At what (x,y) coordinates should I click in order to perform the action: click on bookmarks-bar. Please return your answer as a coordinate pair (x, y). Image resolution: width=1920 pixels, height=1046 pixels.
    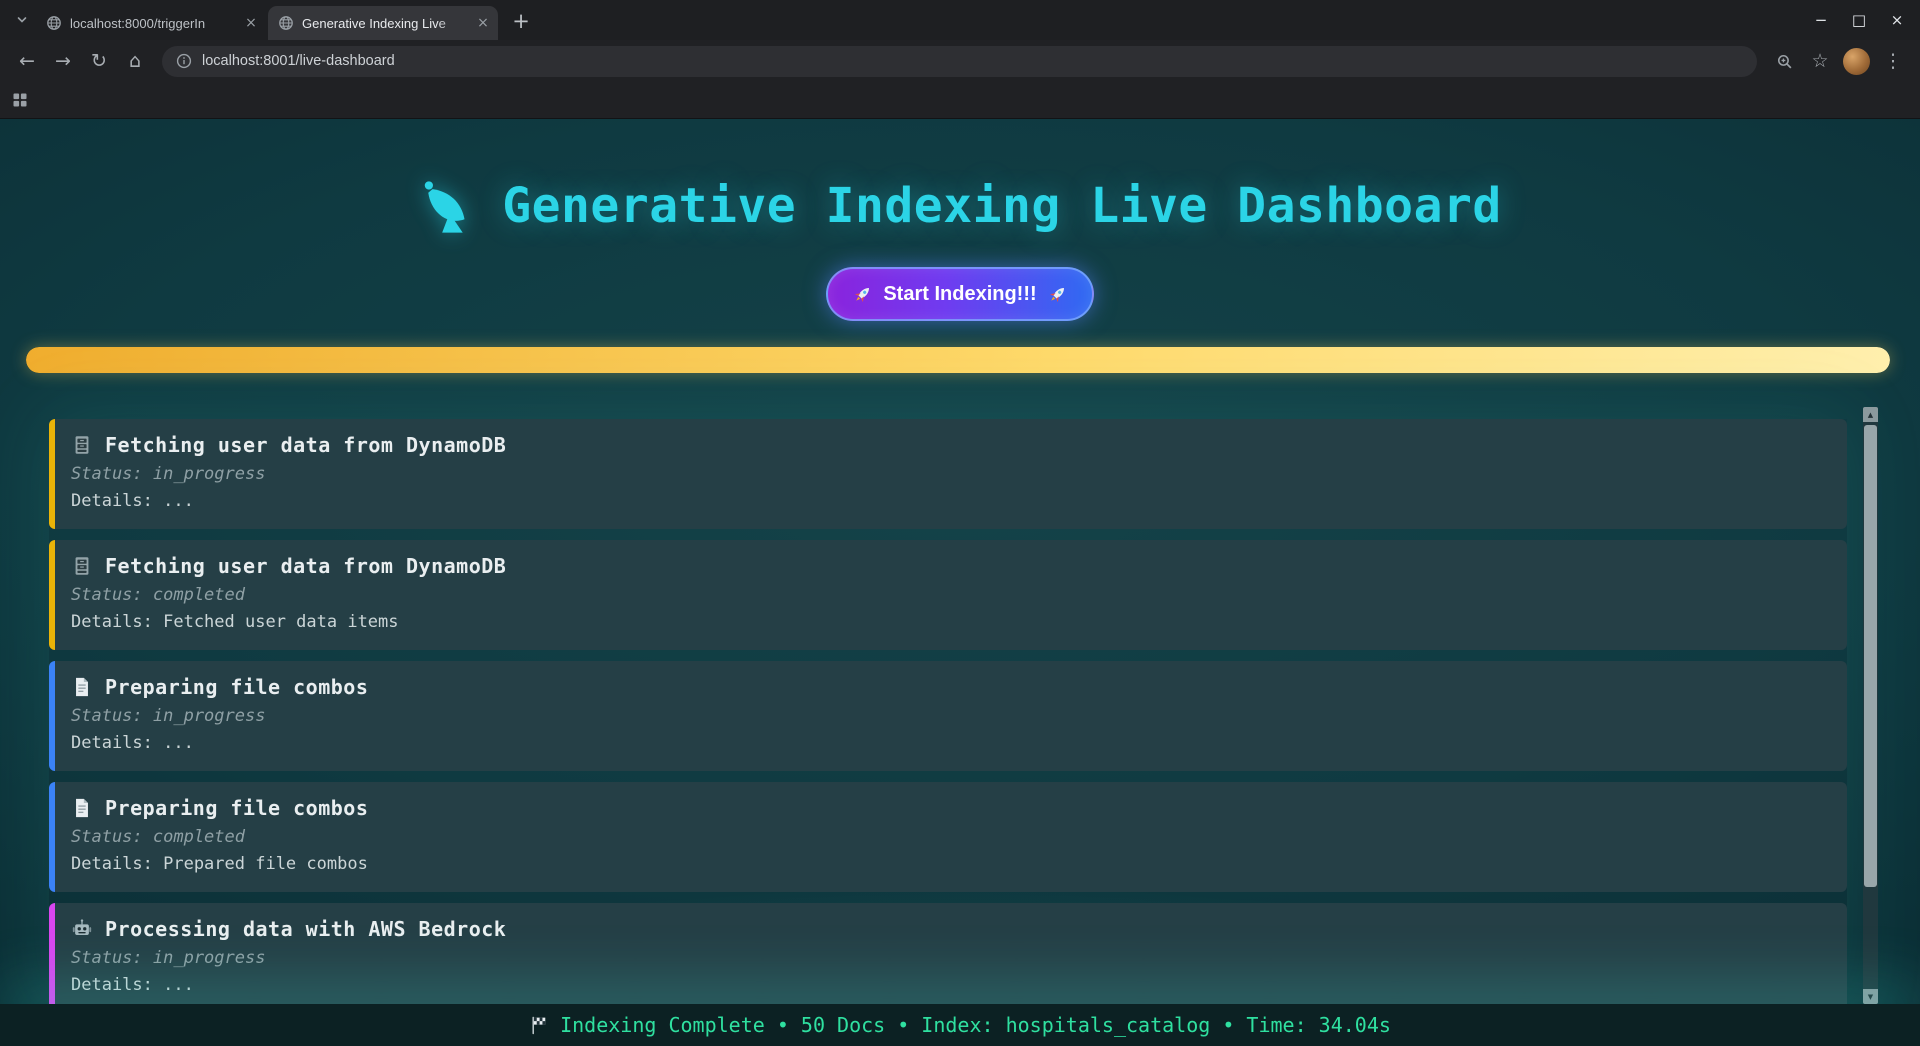
    Looking at the image, I should click on (960, 100).